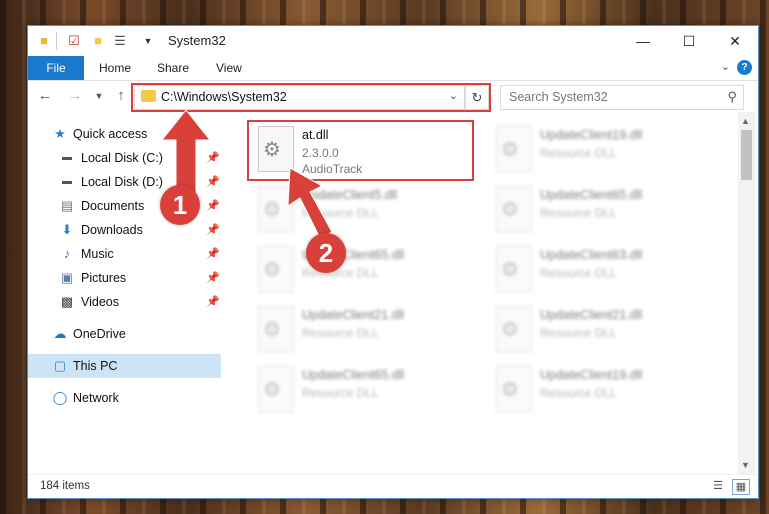 The width and height of the screenshot is (769, 514). I want to click on divider, so click(56, 41).